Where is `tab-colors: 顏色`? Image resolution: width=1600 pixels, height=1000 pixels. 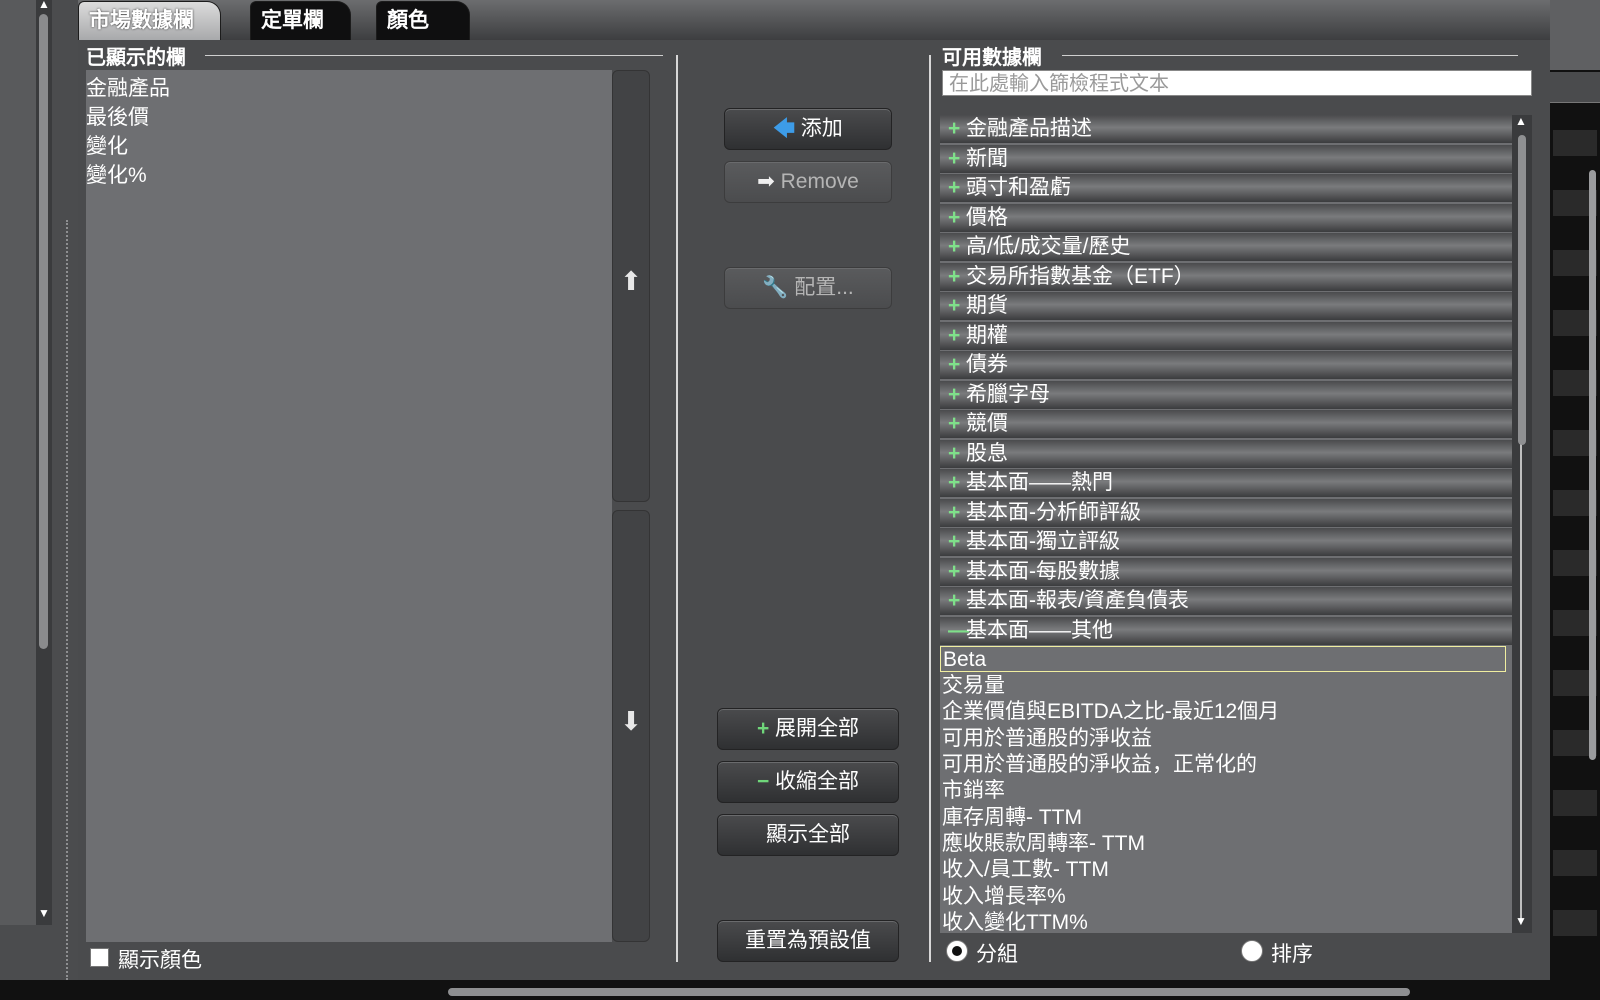 tab-colors: 顏色 is located at coordinates (423, 20).